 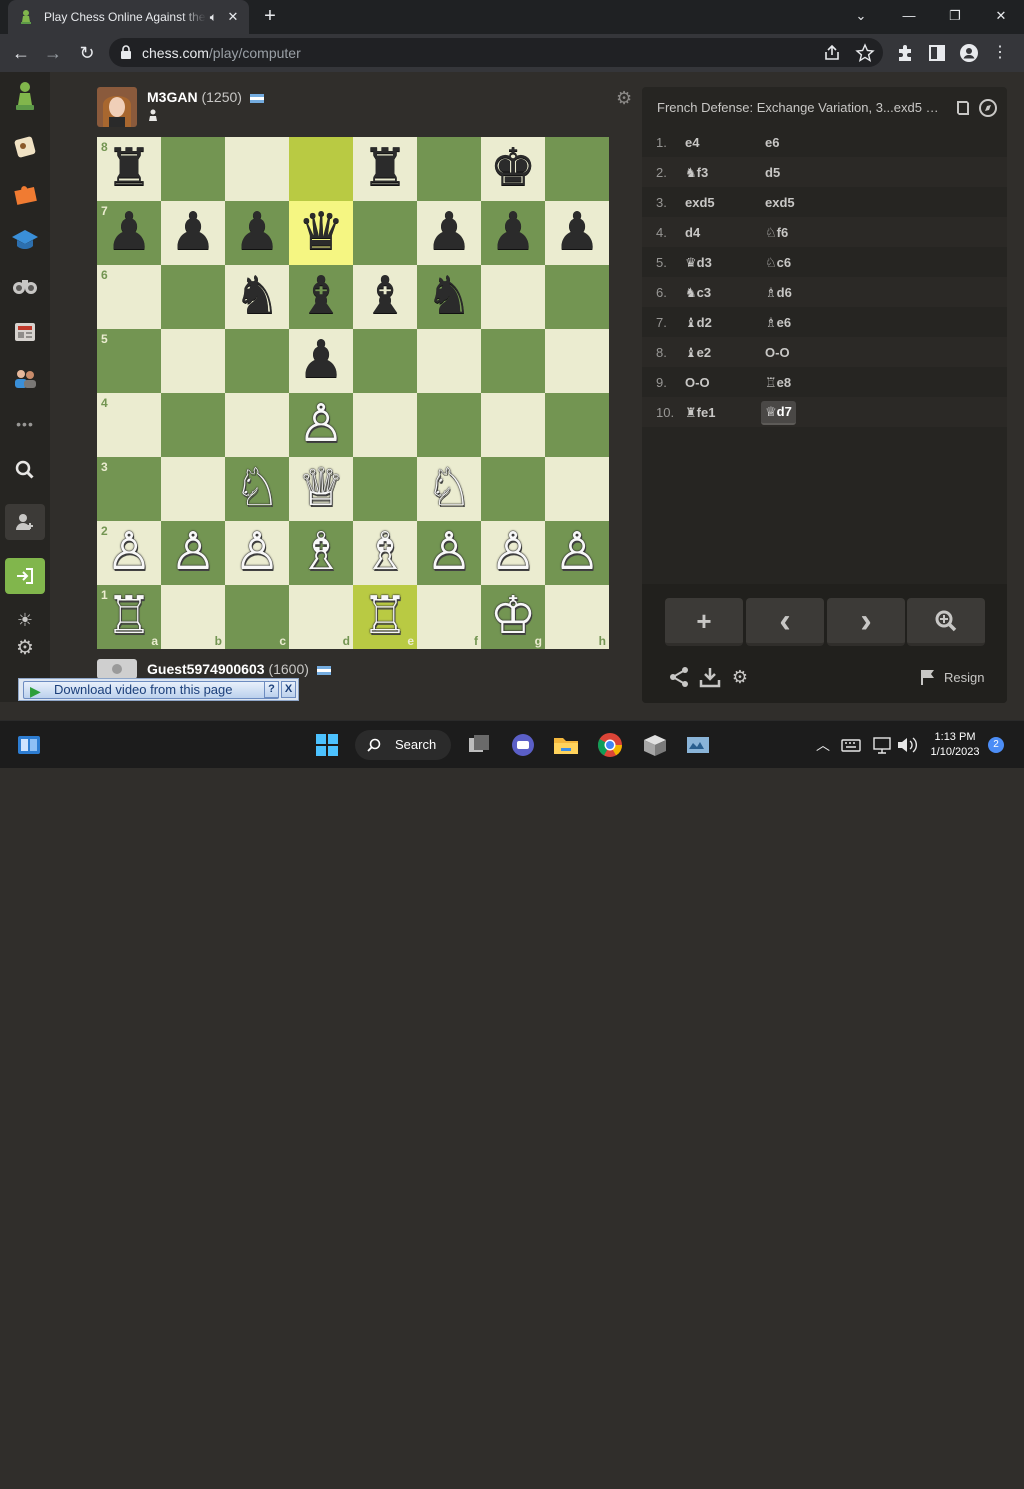 What do you see at coordinates (964, 677) in the screenshot?
I see `resign-button: Resign` at bounding box center [964, 677].